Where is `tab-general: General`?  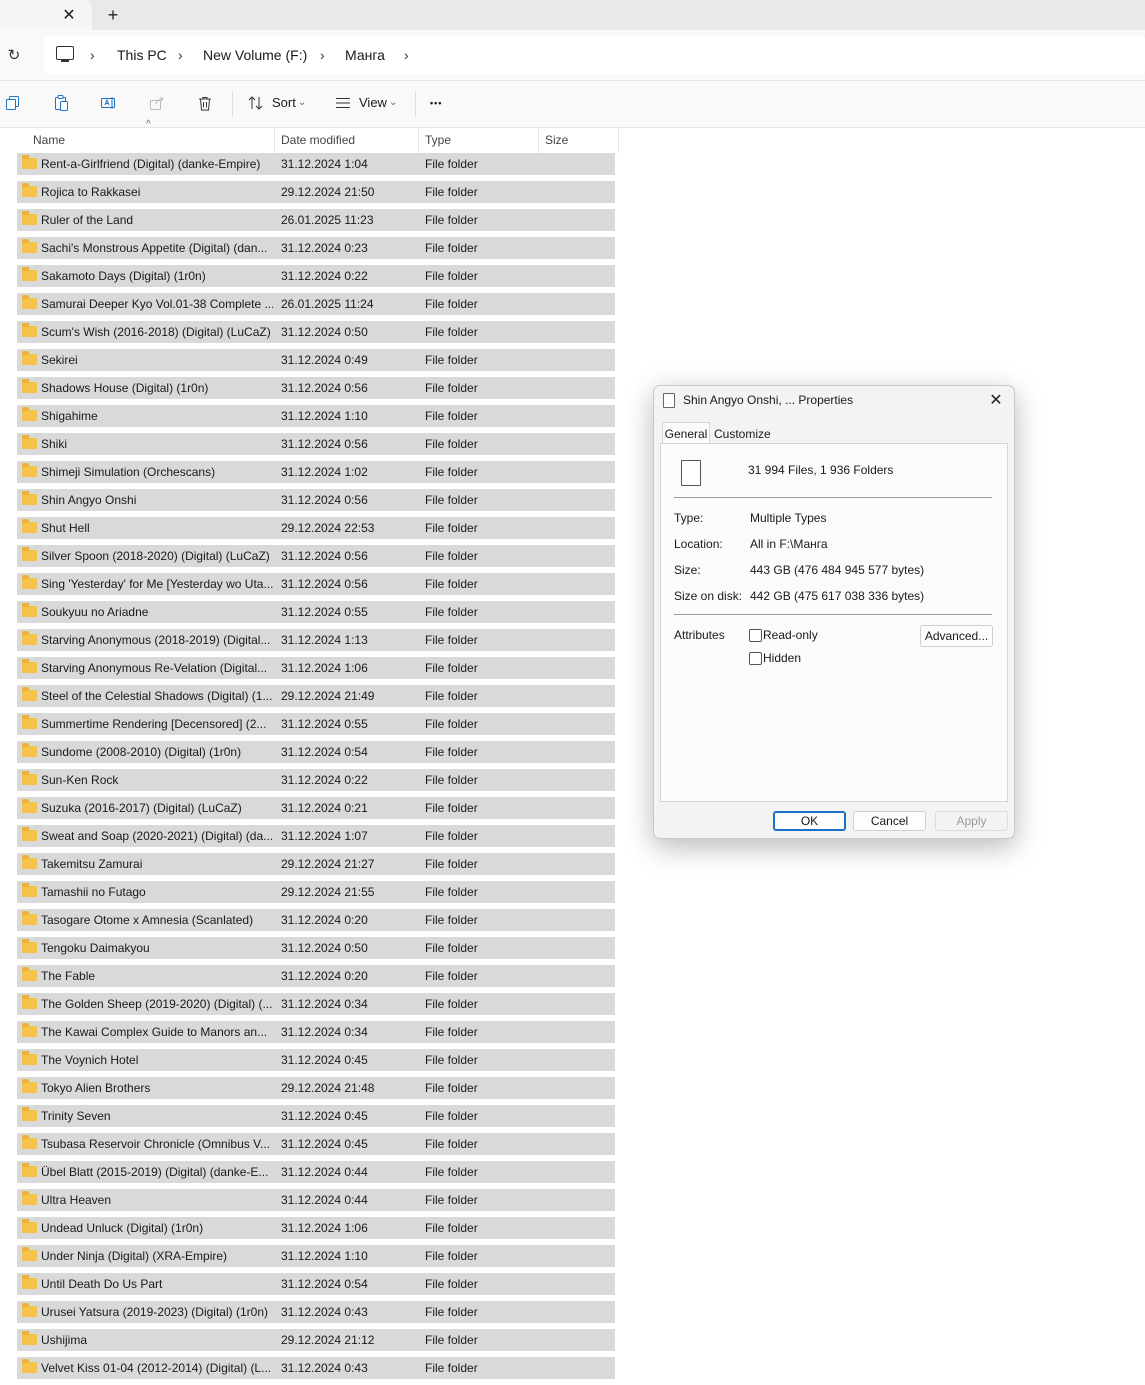 tab-general: General is located at coordinates (686, 433).